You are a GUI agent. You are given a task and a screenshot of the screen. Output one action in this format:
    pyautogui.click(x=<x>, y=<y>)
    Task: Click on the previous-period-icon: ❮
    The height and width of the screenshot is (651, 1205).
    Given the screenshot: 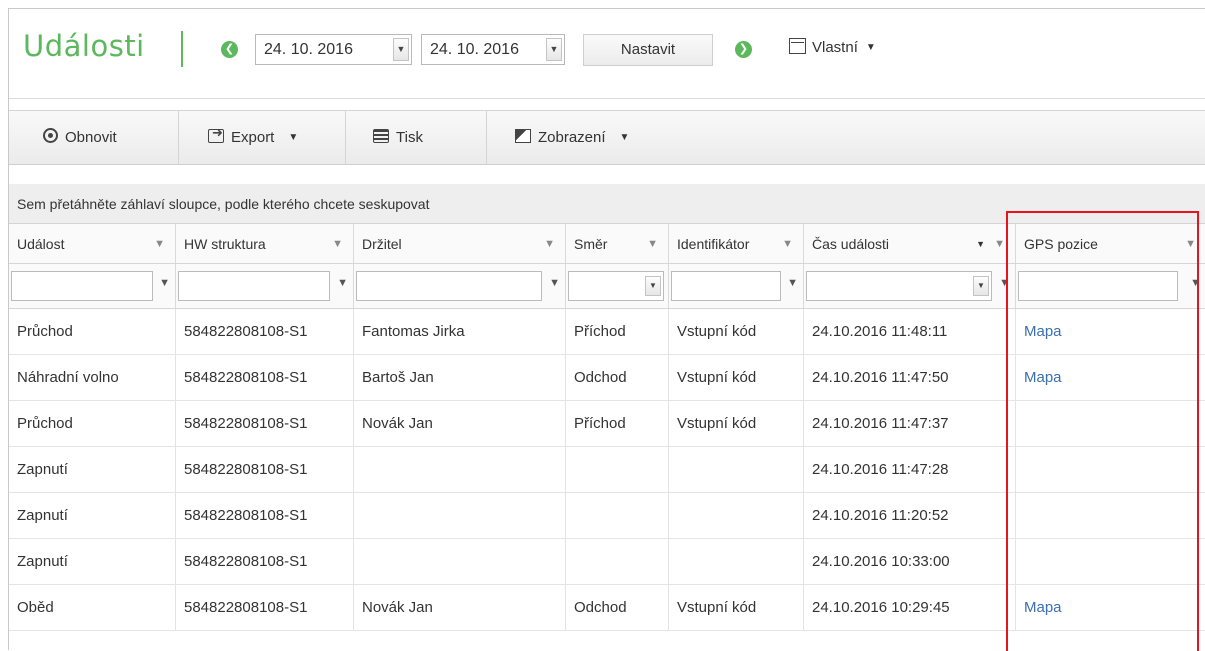 What is the action you would take?
    pyautogui.click(x=229, y=49)
    